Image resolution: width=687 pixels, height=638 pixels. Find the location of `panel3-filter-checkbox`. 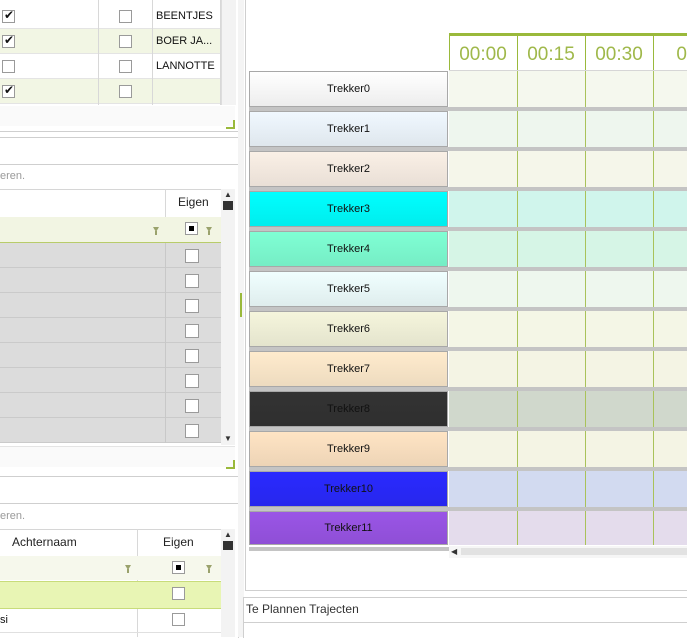

panel3-filter-checkbox is located at coordinates (178, 567).